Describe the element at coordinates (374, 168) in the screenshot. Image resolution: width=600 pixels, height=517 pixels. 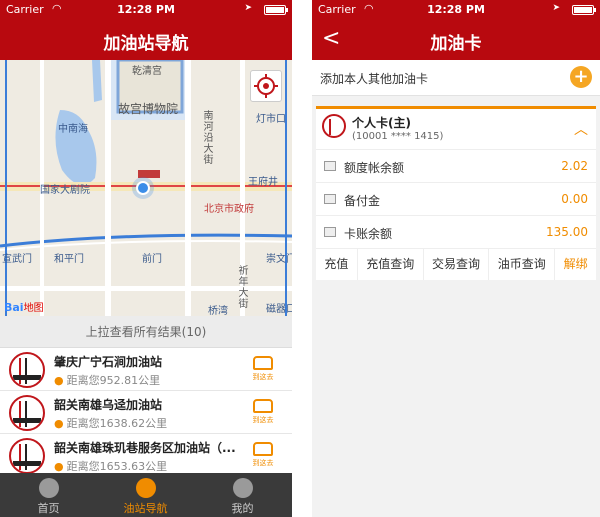
I see `balance-label: 额度帐余额` at that location.